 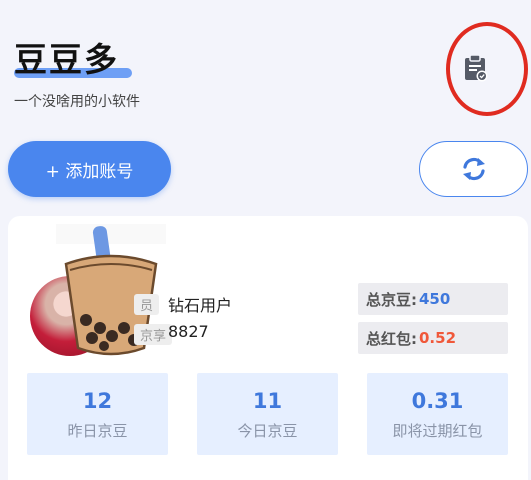 I want to click on clipboard-icon, so click(x=476, y=68).